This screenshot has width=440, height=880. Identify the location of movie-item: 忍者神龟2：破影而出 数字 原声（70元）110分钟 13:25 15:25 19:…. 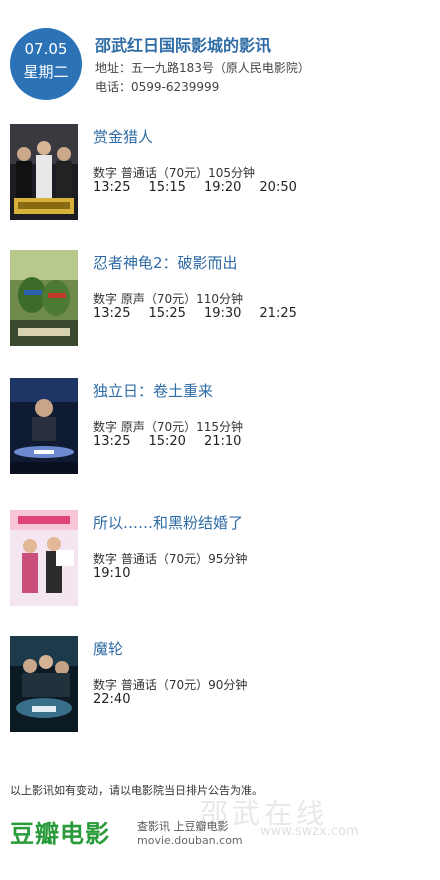
(220, 300).